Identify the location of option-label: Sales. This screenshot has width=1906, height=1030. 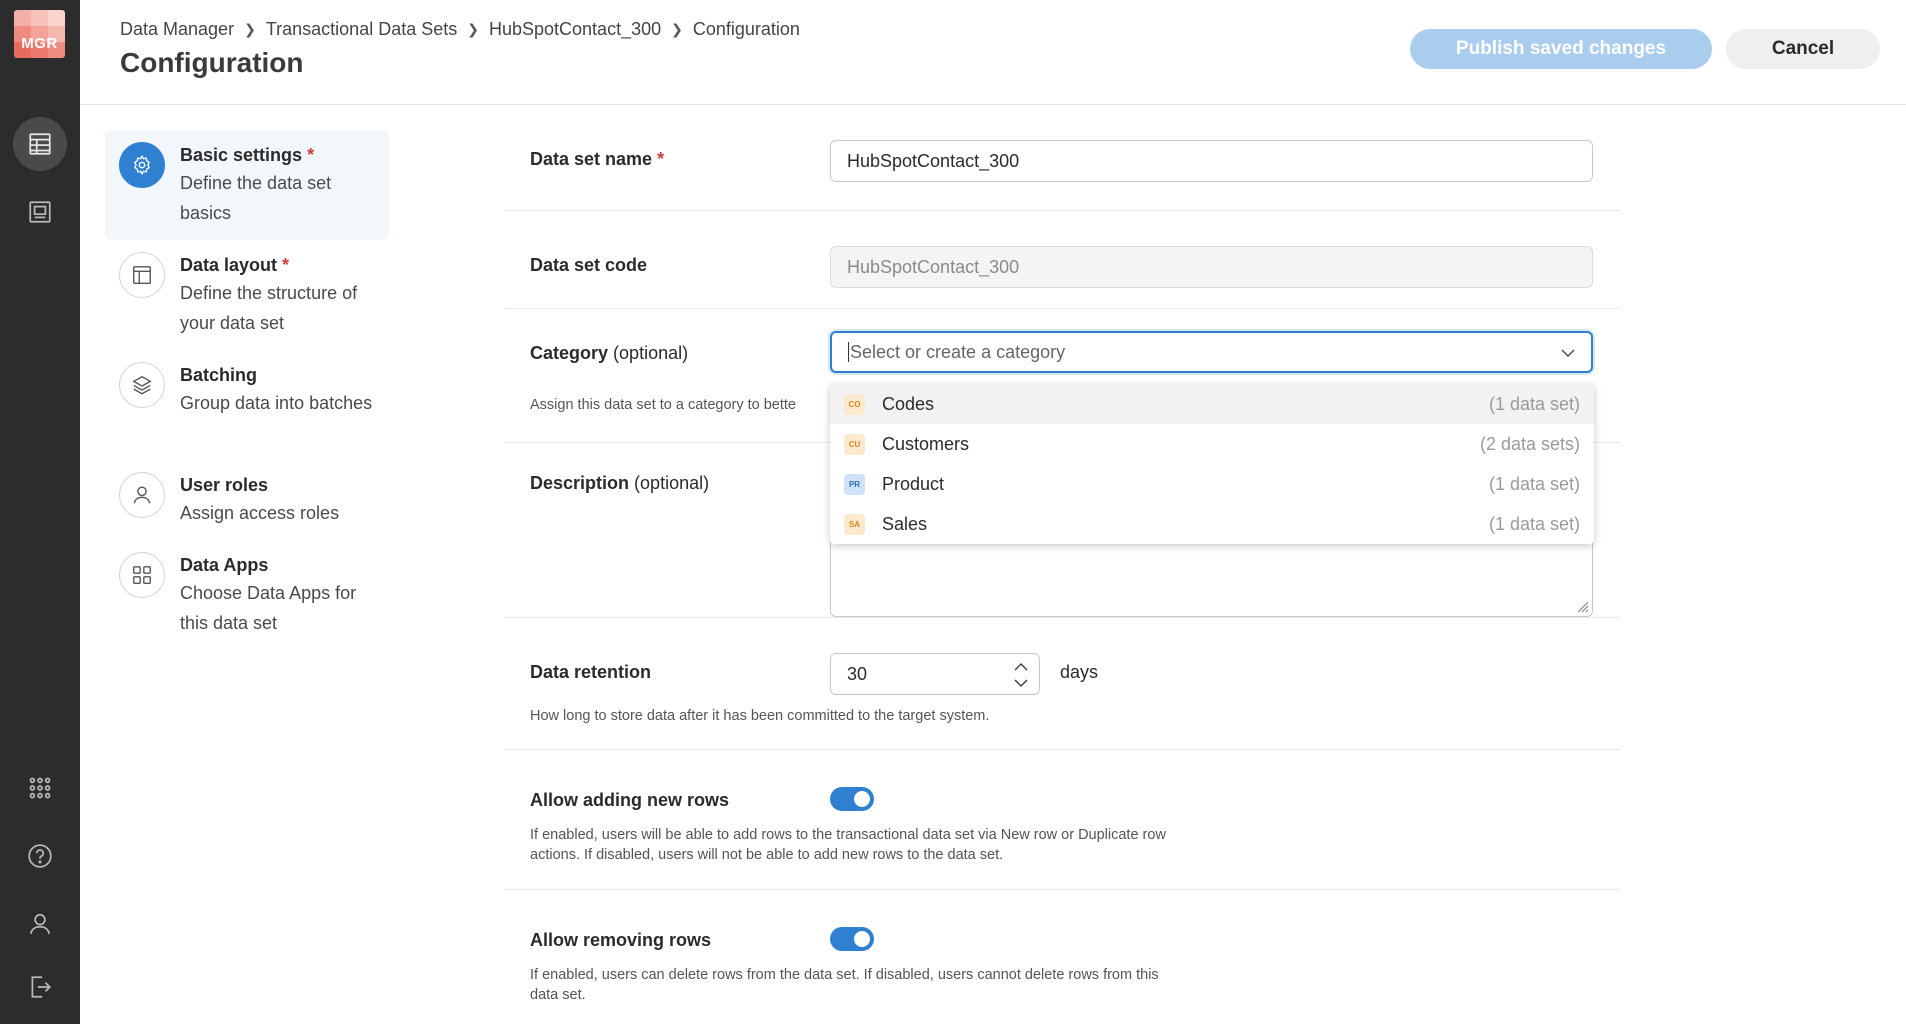
(905, 523).